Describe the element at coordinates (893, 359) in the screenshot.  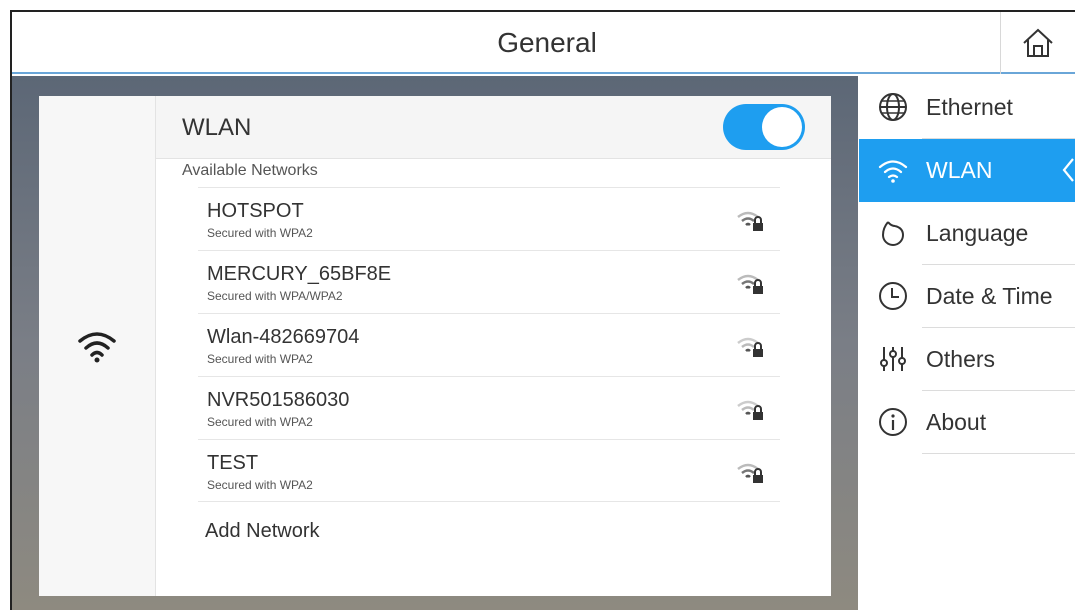
I see `sliders-icon` at that location.